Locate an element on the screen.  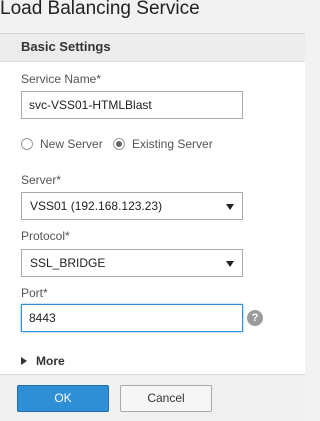
protocol-select: SSL_BRIDGE is located at coordinates (132, 263).